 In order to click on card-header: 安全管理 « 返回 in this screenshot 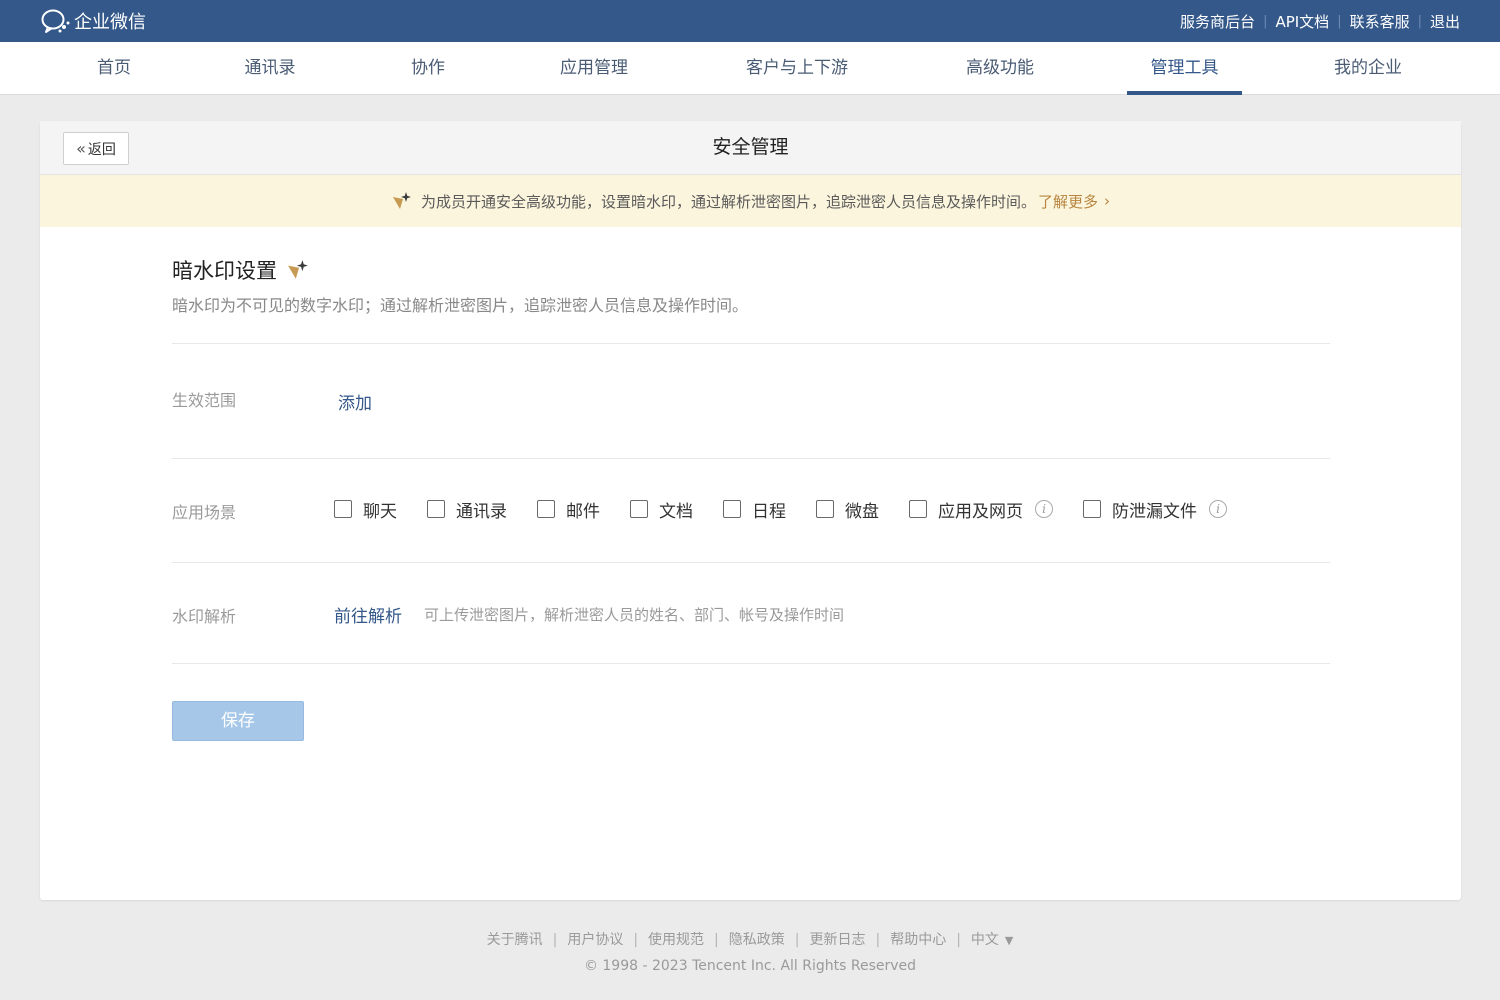, I will do `click(750, 148)`.